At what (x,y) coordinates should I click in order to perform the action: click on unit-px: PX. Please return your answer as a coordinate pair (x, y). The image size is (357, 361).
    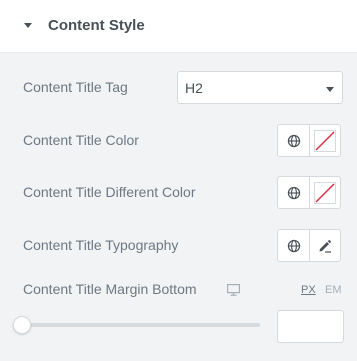
    Looking at the image, I should click on (308, 290).